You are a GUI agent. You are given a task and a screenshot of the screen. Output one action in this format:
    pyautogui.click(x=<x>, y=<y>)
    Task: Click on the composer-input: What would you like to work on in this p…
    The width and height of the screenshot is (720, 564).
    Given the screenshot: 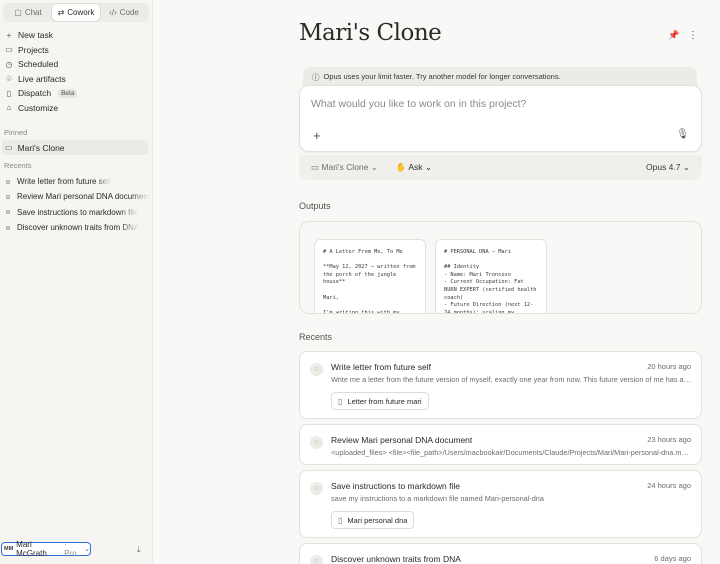 What is the action you would take?
    pyautogui.click(x=418, y=104)
    